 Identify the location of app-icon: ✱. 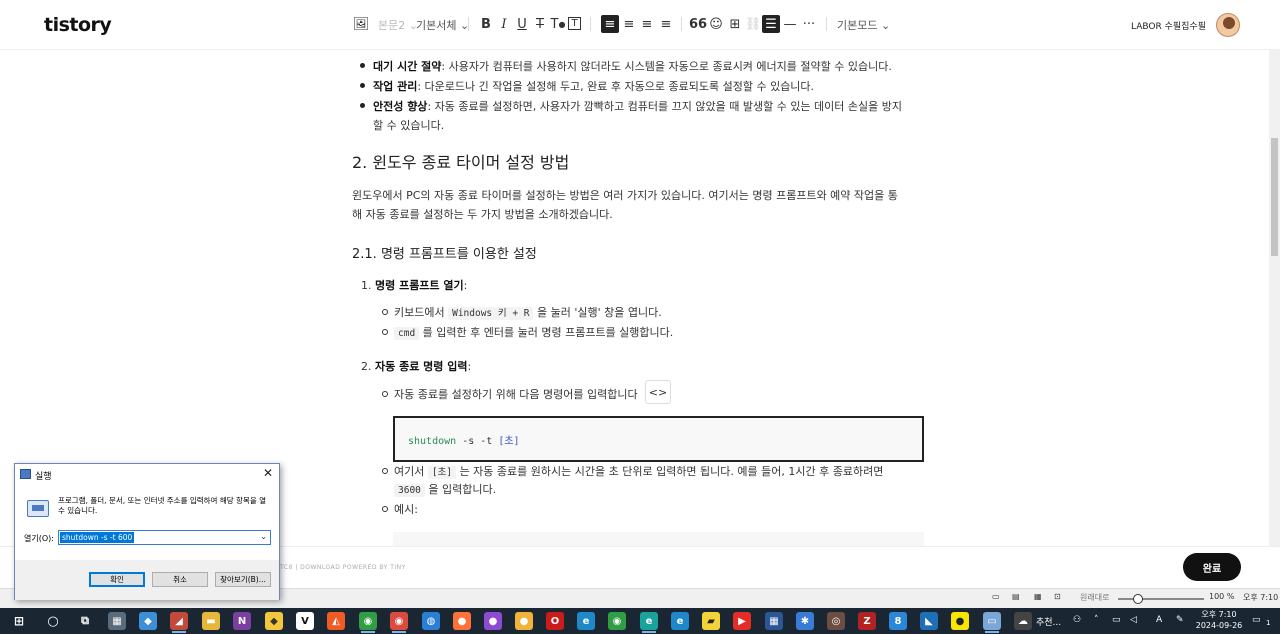
(805, 621).